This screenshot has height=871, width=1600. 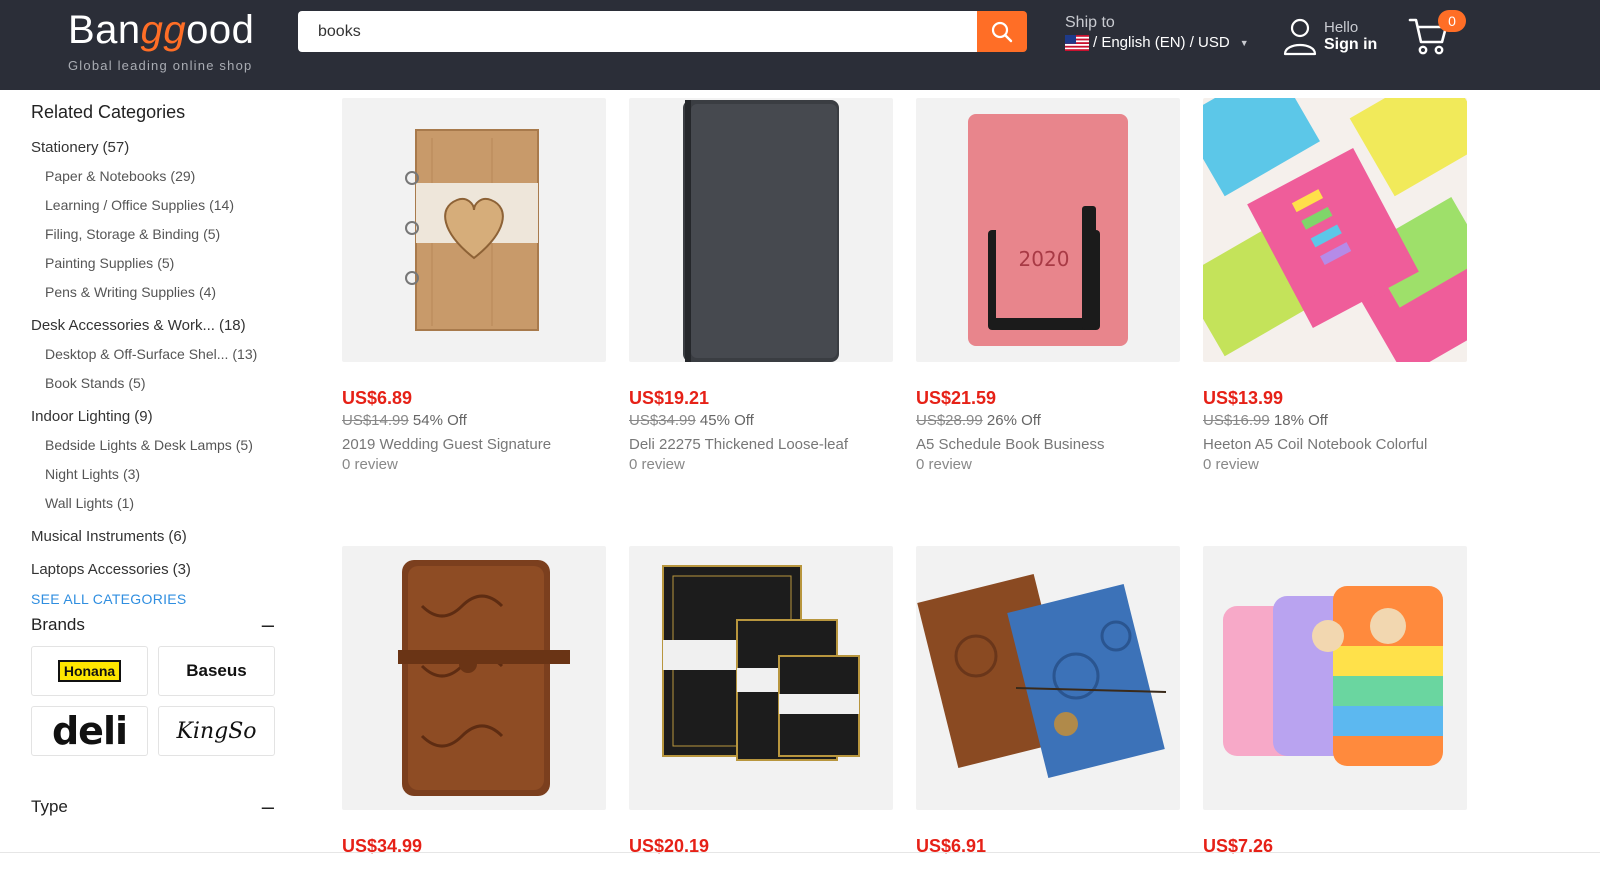 I want to click on product-price: US$6.89, so click(x=377, y=398).